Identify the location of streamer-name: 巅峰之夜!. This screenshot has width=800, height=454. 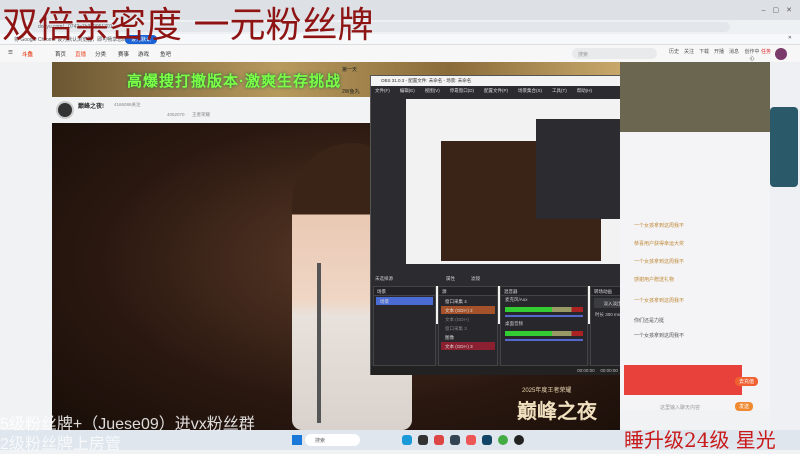
(91, 107).